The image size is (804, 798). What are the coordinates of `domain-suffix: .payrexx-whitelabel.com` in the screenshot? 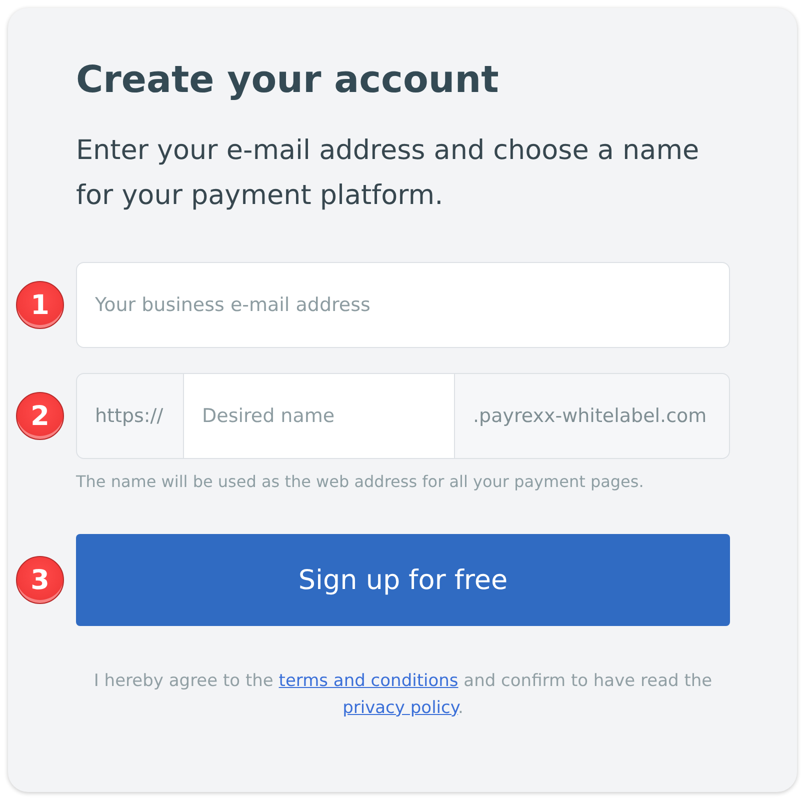 It's located at (592, 416).